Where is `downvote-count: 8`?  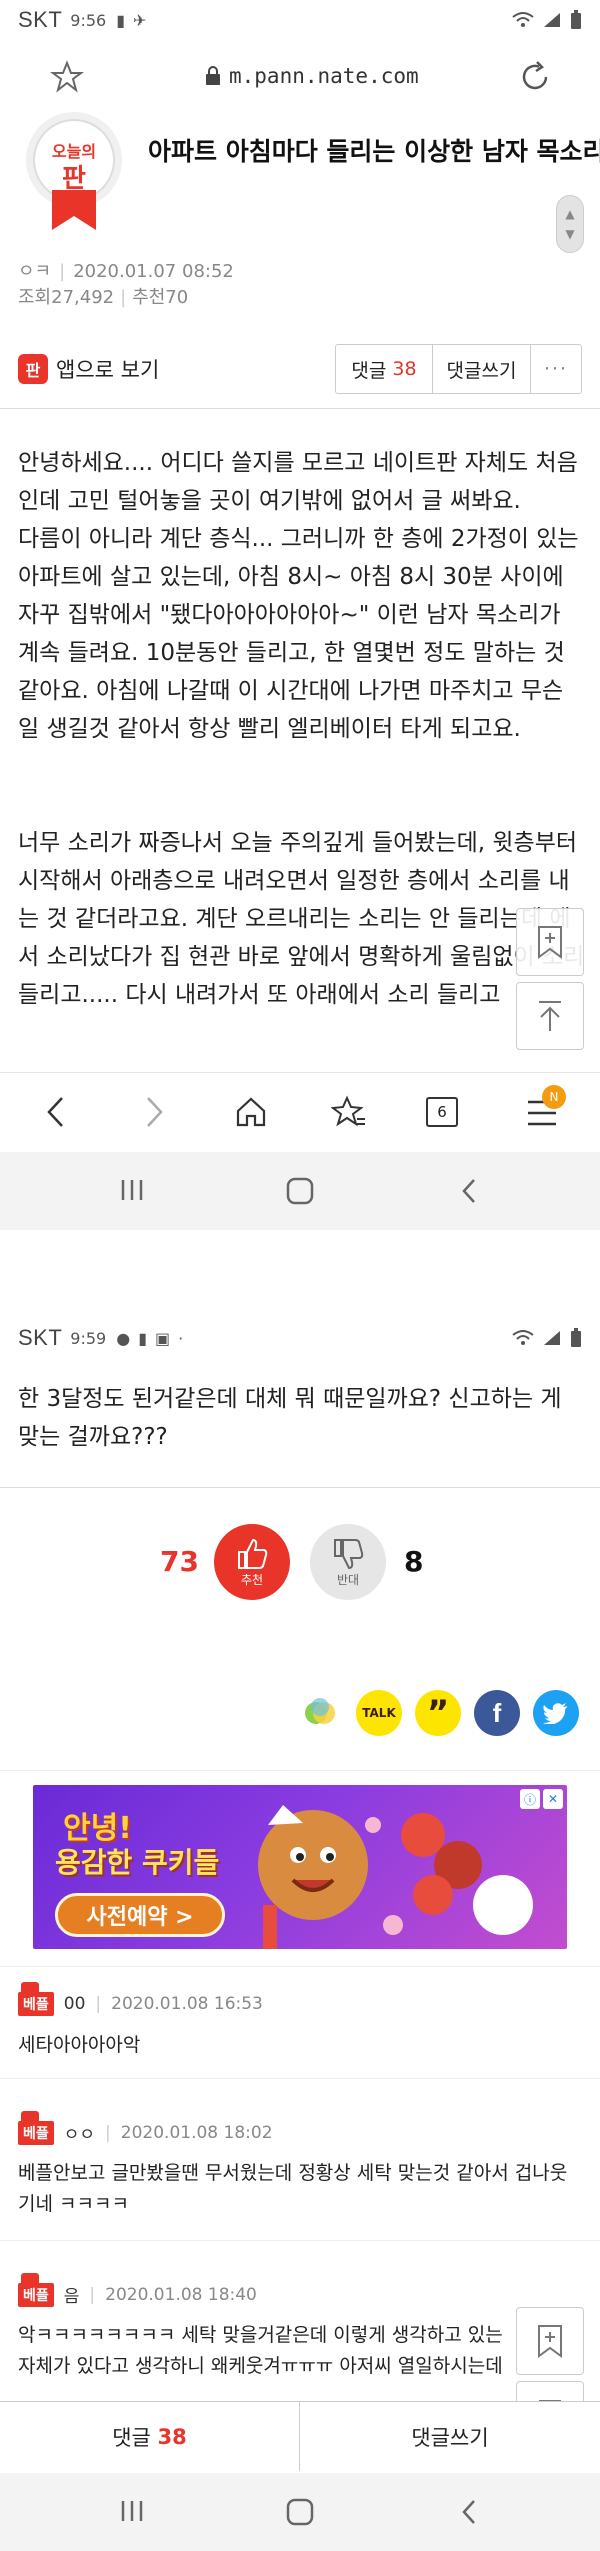 downvote-count: 8 is located at coordinates (414, 1561).